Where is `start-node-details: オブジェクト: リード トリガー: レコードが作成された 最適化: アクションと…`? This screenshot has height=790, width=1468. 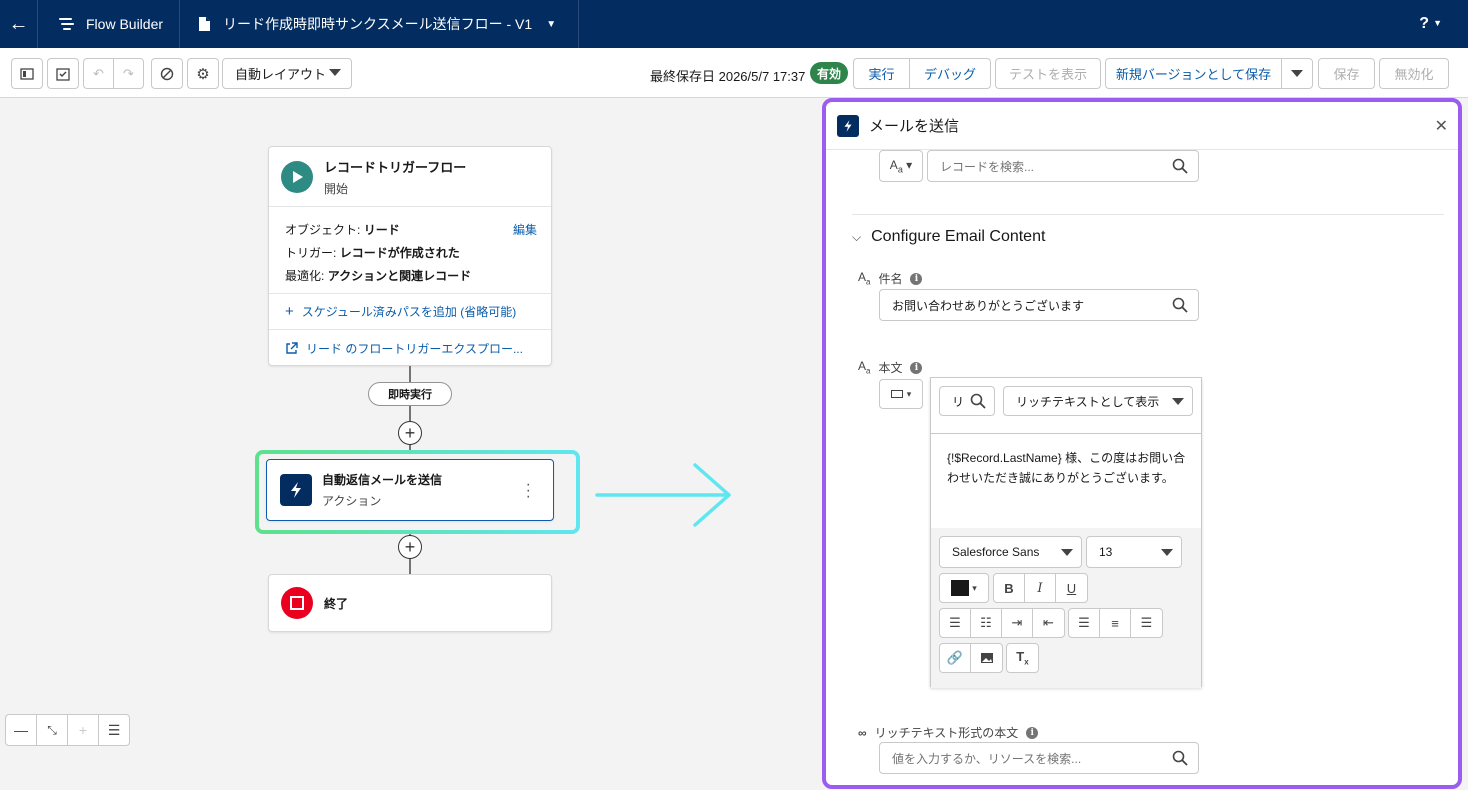
start-node-details: オブジェクト: リード トリガー: レコードが作成された 最適化: アクションと… is located at coordinates (410, 250).